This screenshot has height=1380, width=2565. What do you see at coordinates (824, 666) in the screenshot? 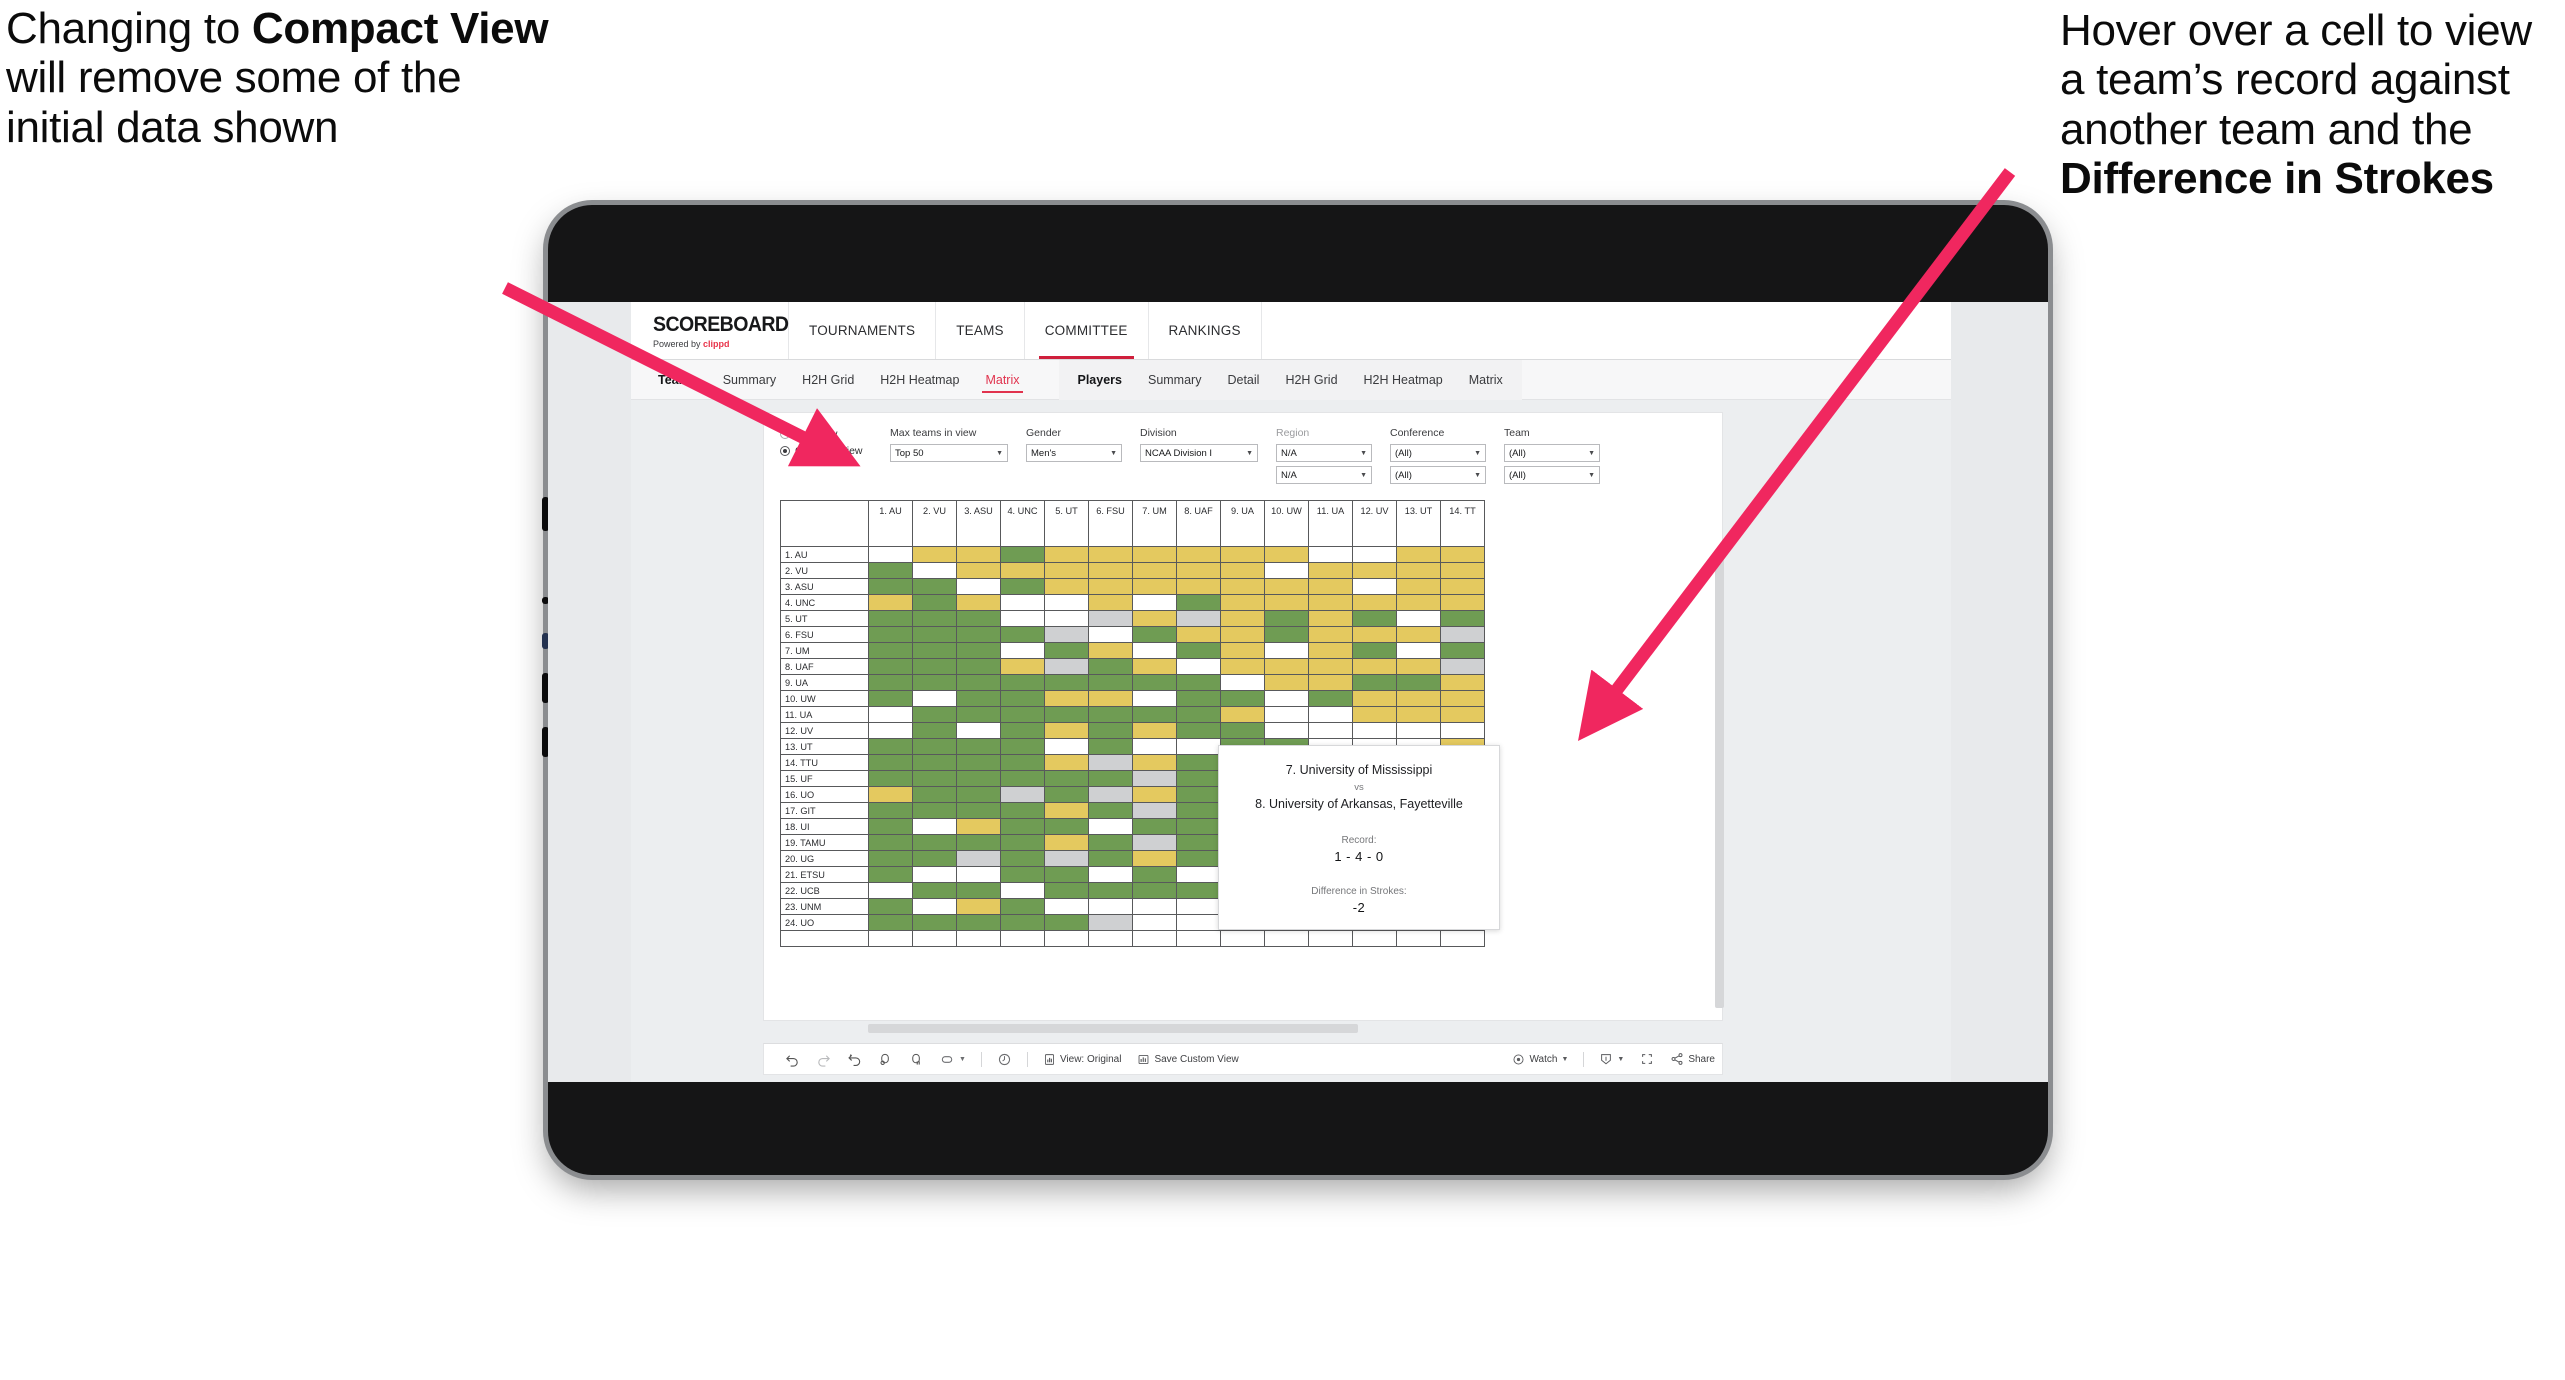
I see `matrix-row-header: 8. UAF` at bounding box center [824, 666].